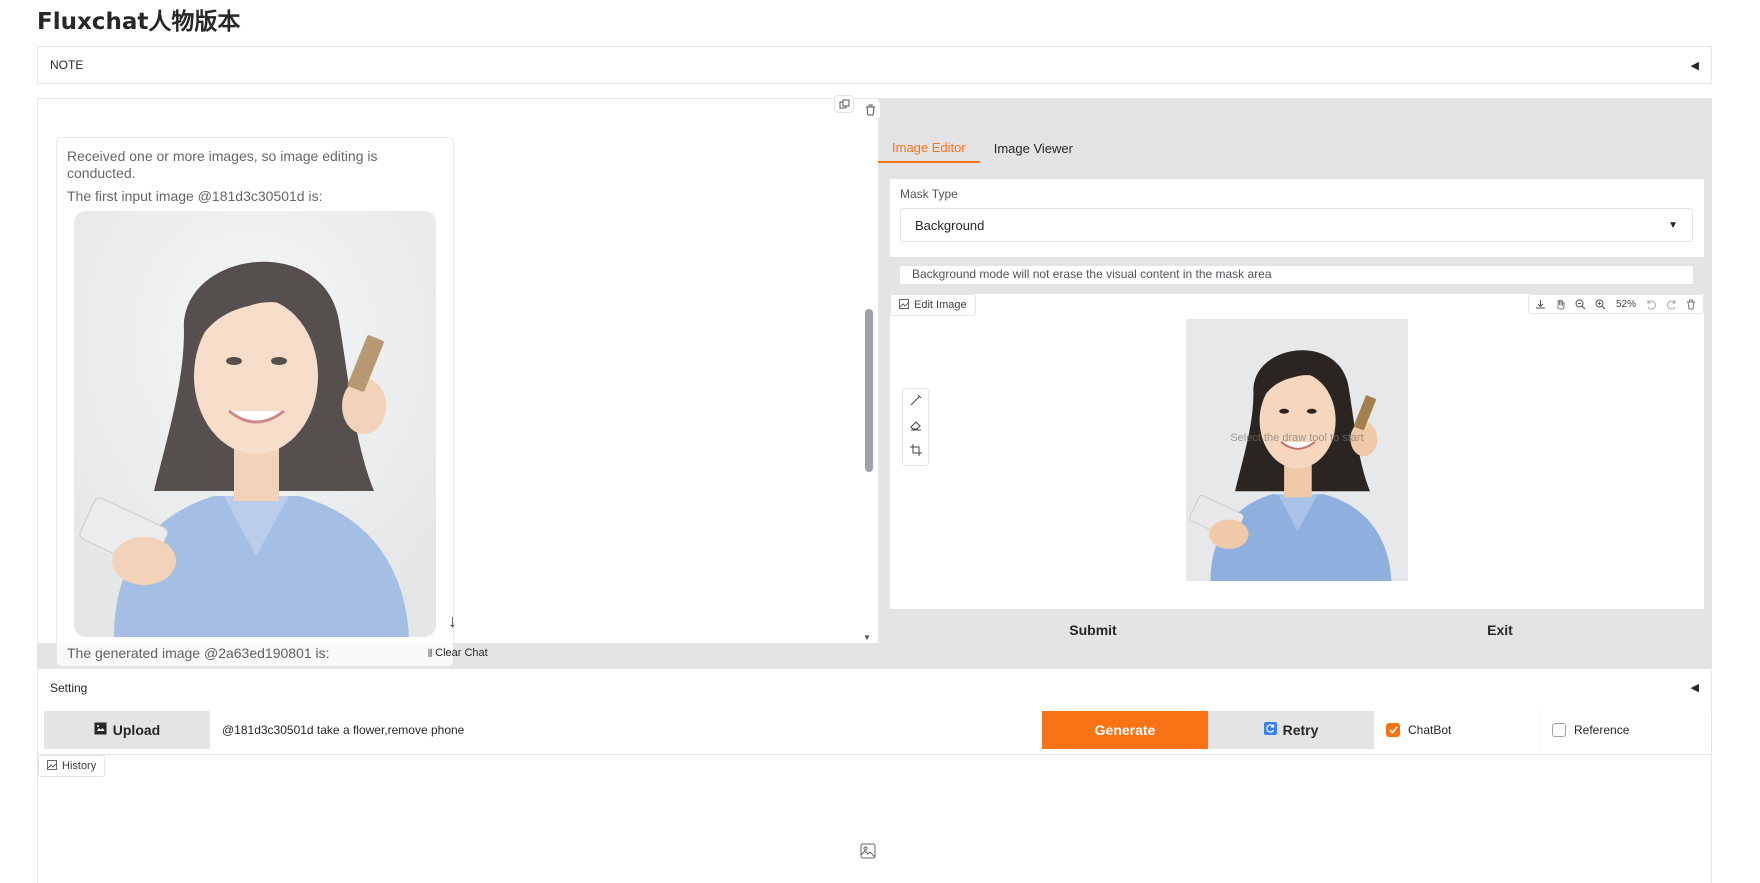  Describe the element at coordinates (67, 65) in the screenshot. I see `note-label: NOTE` at that location.